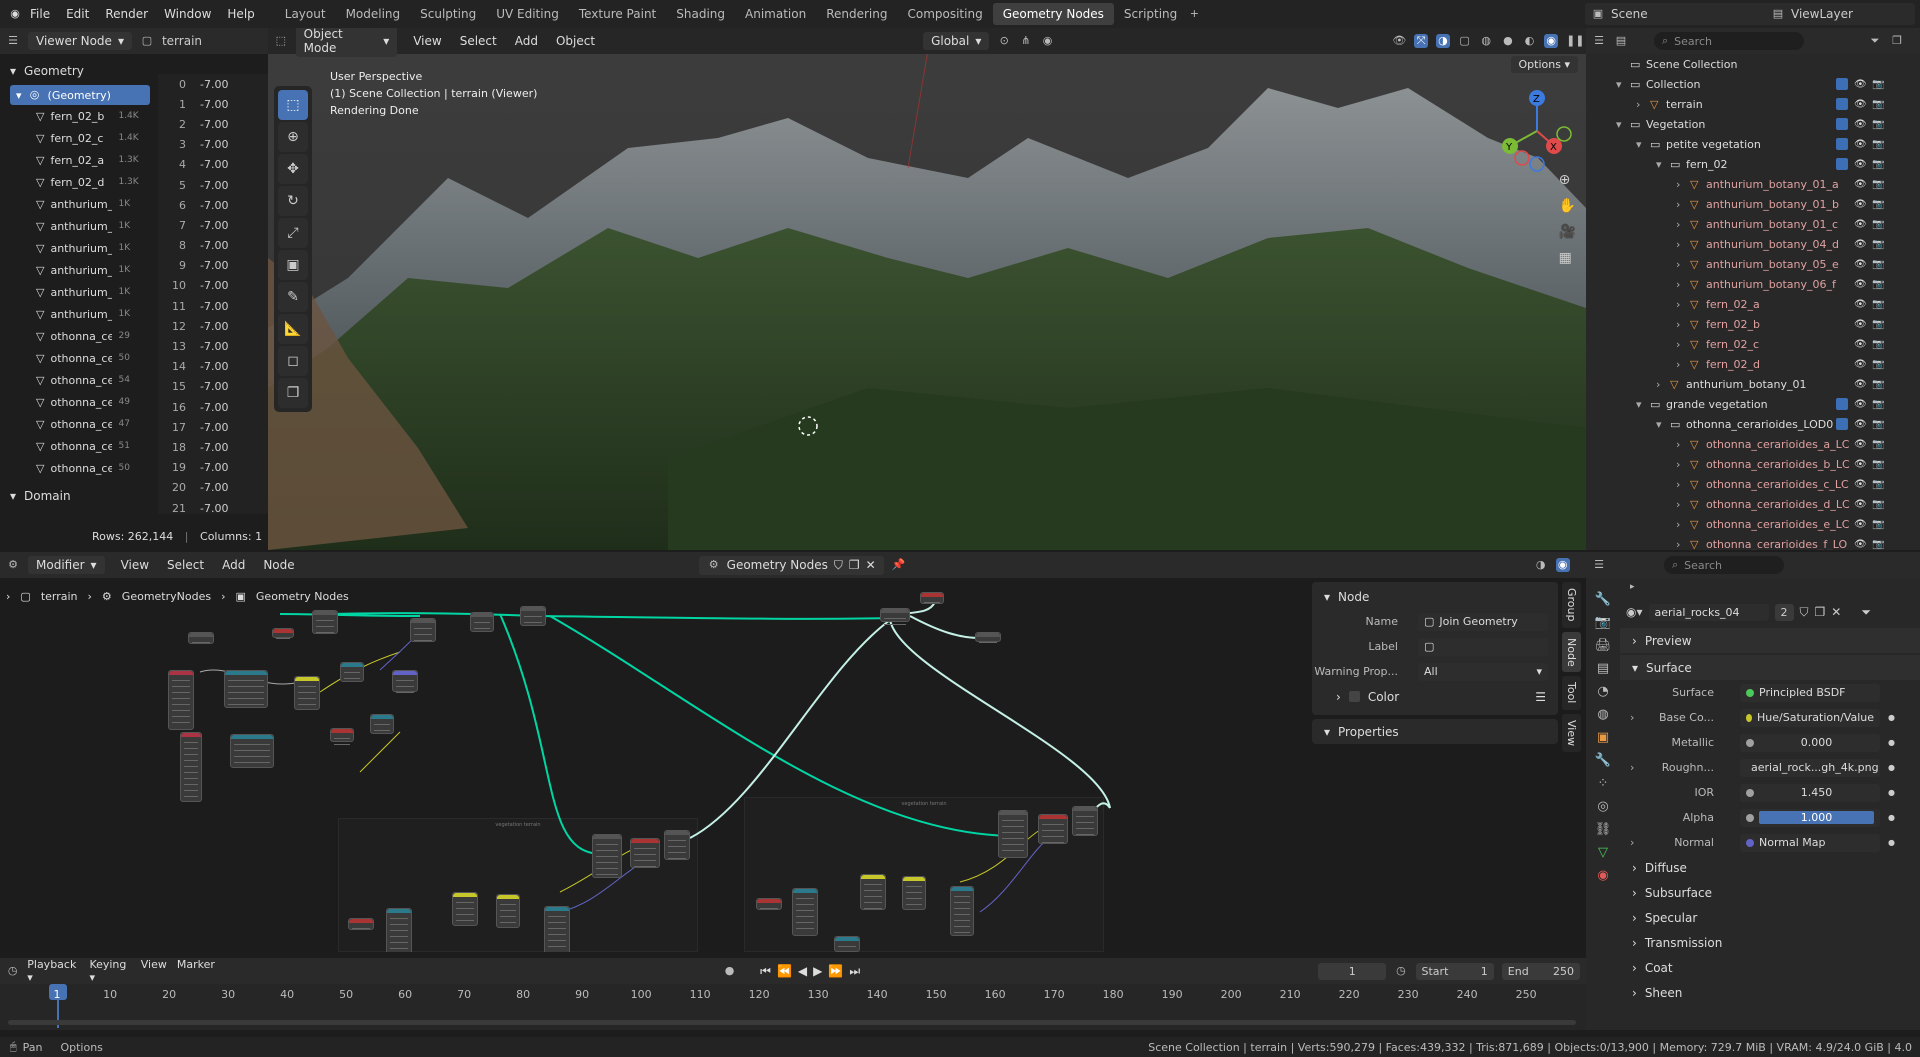 The width and height of the screenshot is (1920, 1057). I want to click on list-item: ▽ othonna_cer 54, so click(79, 380).